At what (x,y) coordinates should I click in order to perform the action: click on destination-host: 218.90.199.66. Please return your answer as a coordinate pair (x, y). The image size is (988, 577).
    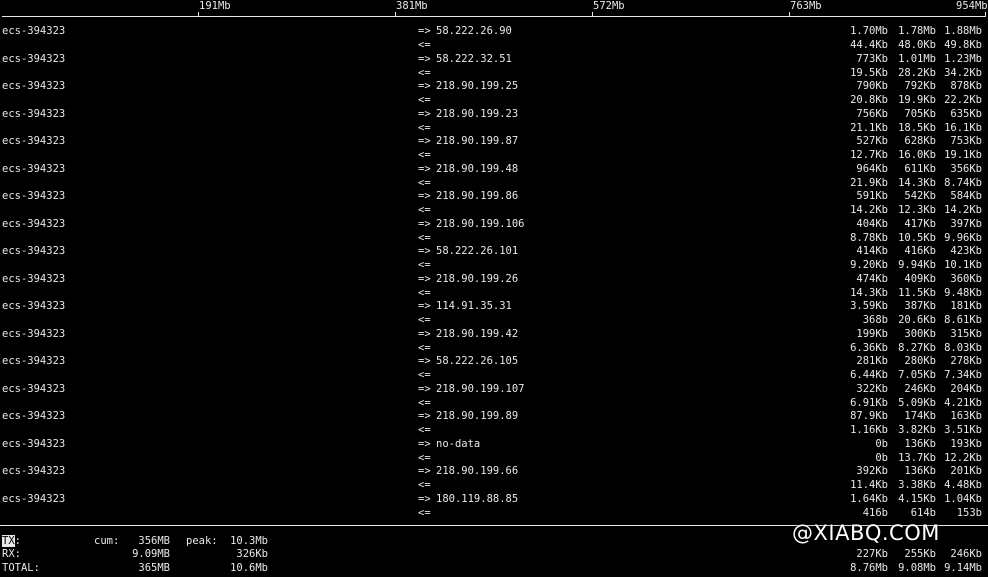
    Looking at the image, I should click on (477, 471).